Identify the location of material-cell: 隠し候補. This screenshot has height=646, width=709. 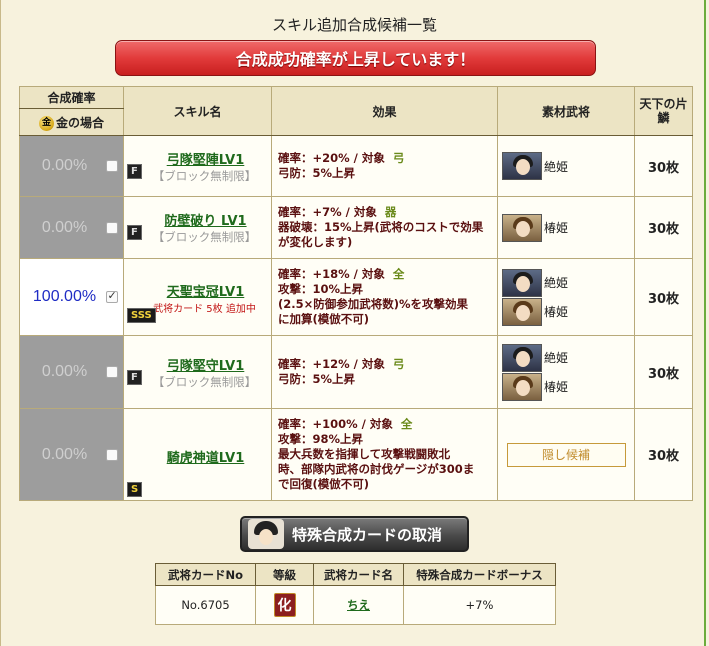
(566, 454).